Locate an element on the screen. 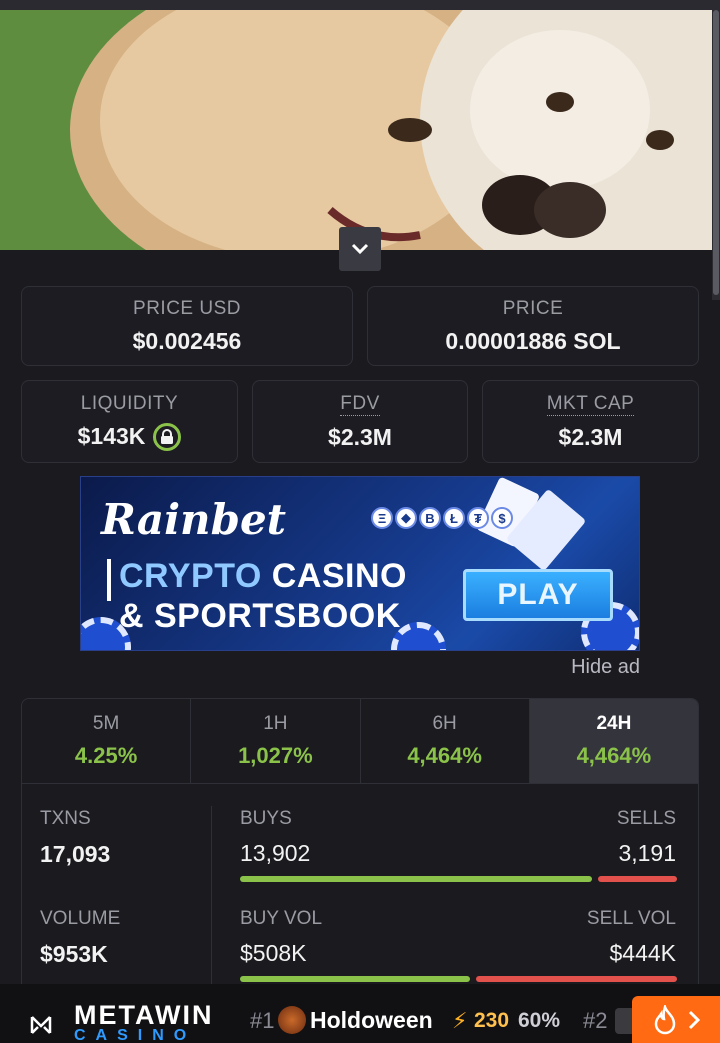  ad-play-button: PLAY is located at coordinates (538, 595).